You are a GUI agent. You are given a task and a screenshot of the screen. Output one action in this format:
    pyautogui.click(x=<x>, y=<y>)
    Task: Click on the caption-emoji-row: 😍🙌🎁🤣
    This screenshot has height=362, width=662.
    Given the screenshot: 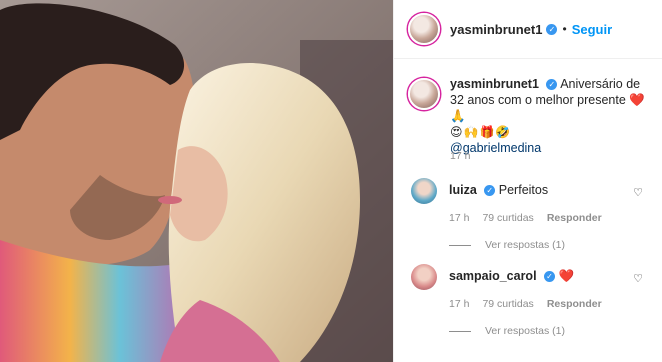 What is the action you would take?
    pyautogui.click(x=481, y=132)
    